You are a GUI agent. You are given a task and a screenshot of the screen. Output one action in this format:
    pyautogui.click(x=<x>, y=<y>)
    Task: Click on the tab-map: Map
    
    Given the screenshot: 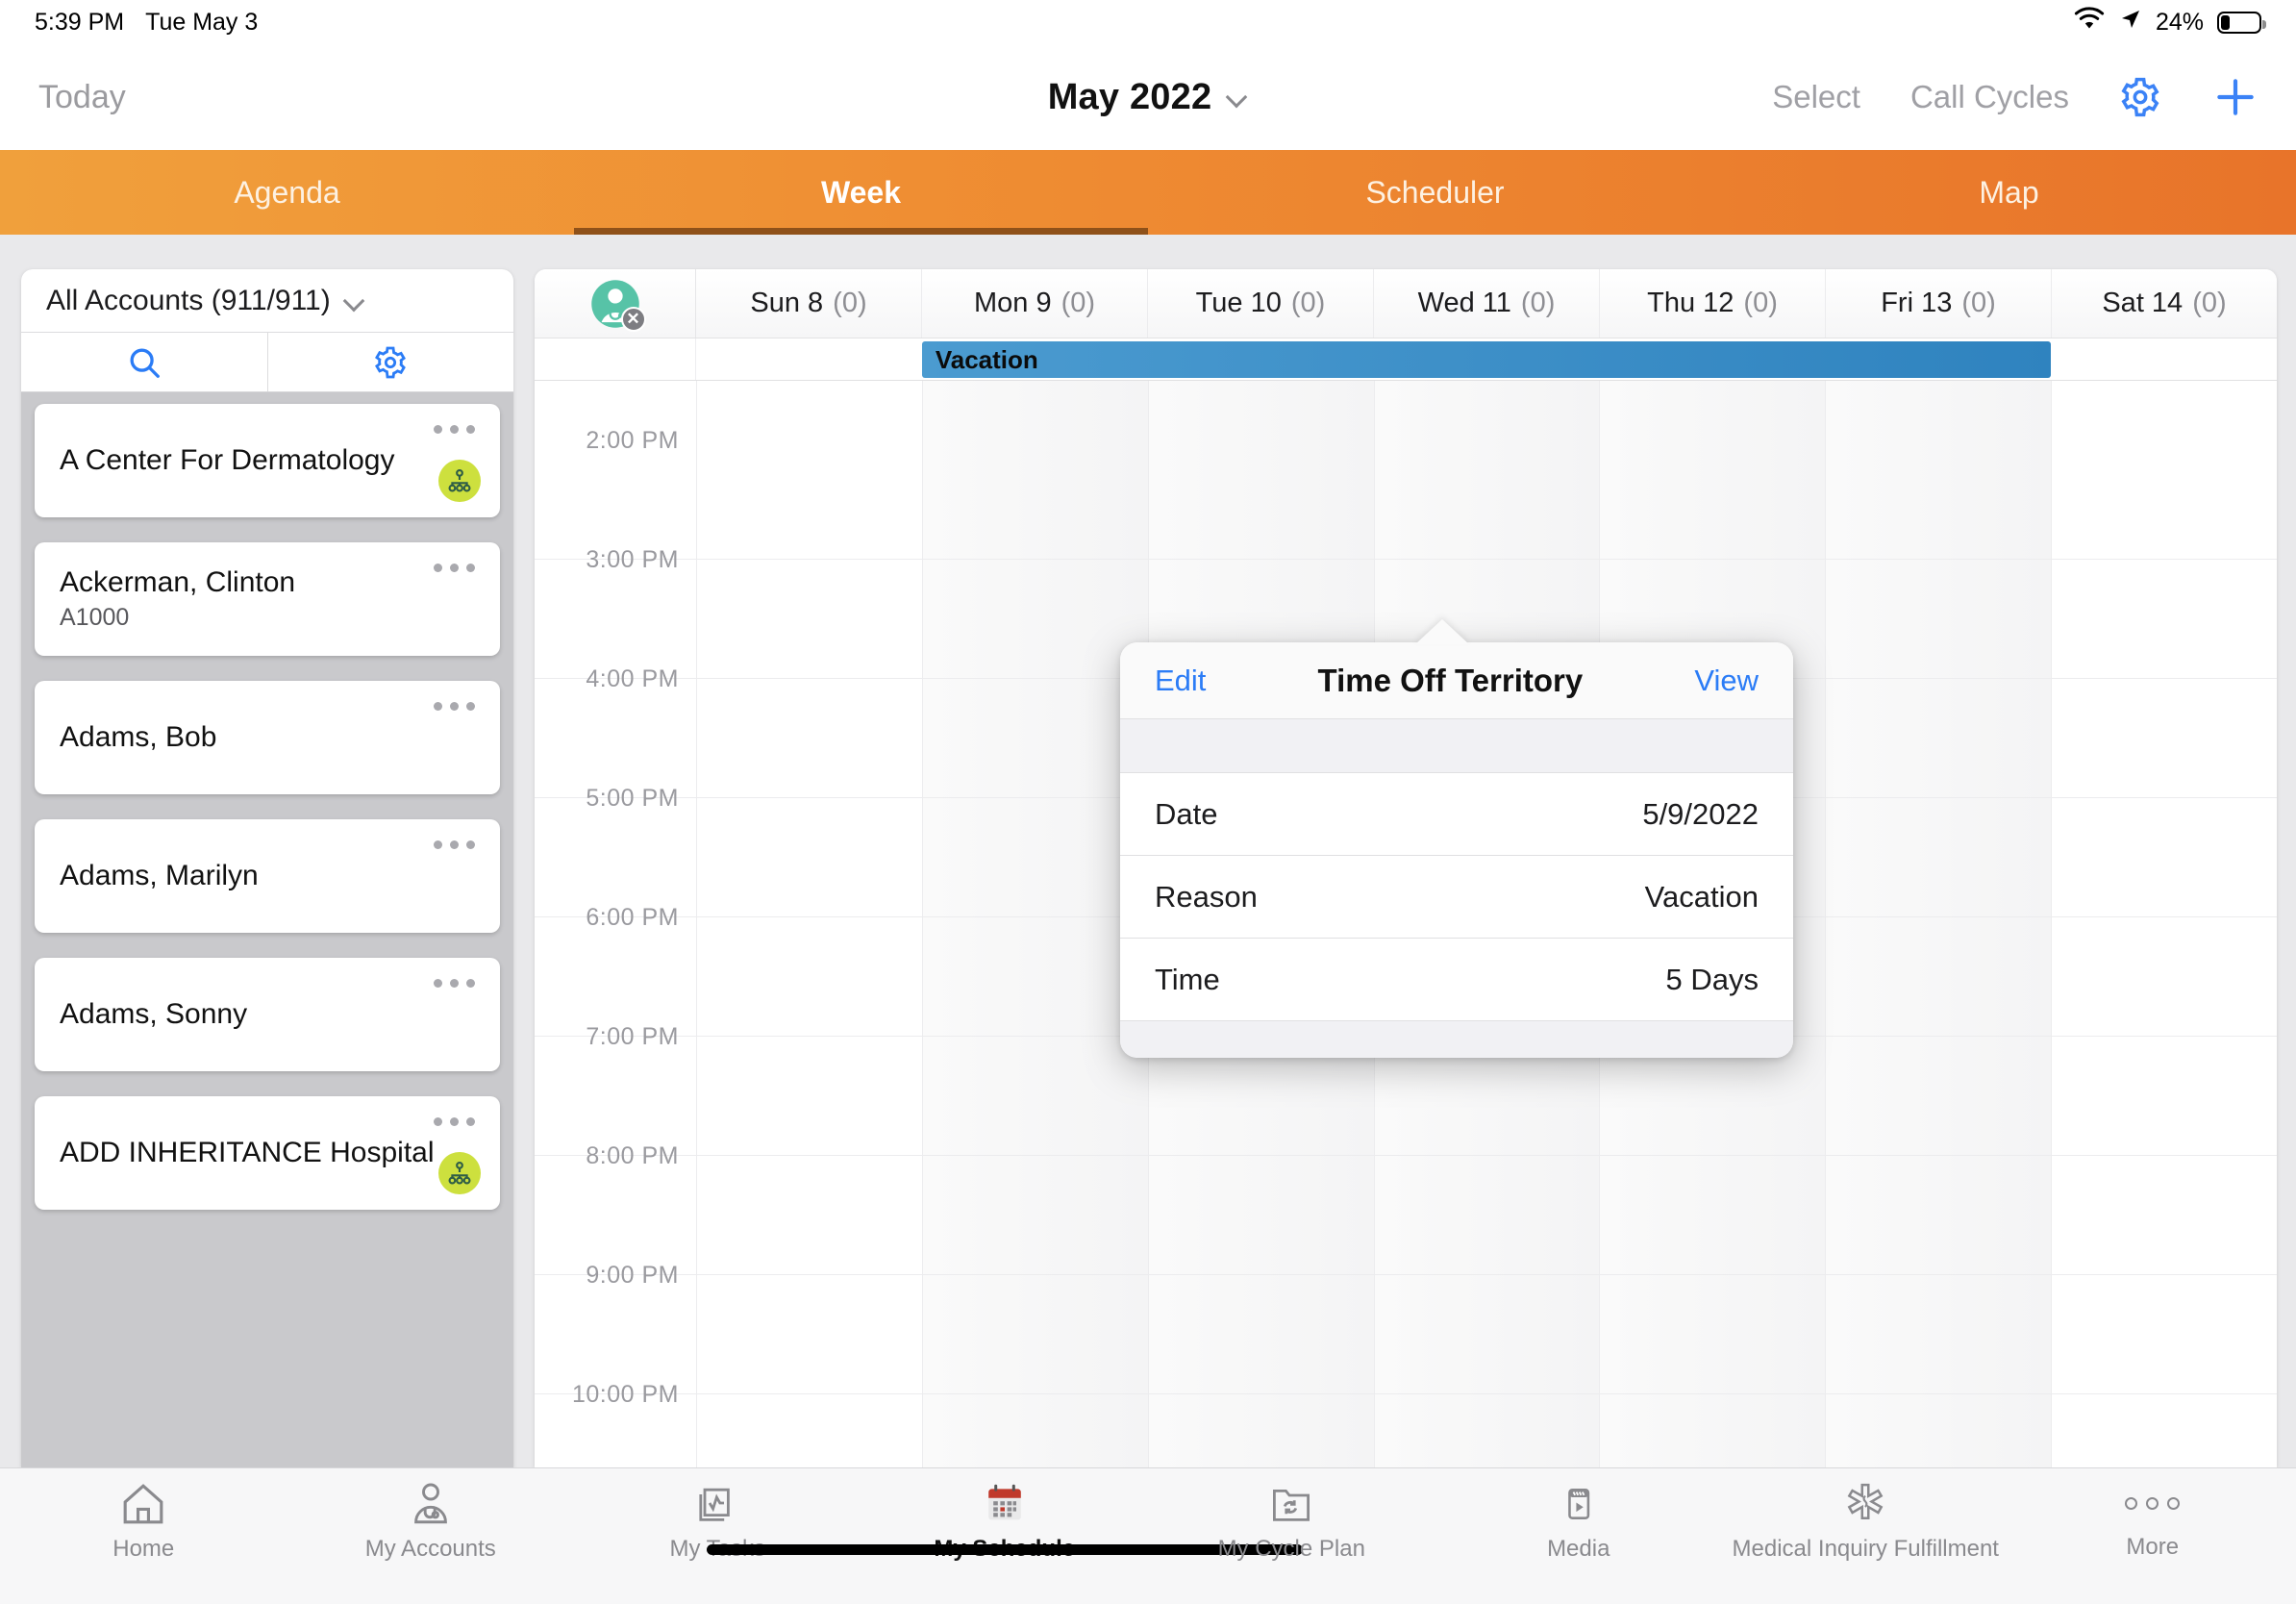 What is the action you would take?
    pyautogui.click(x=2009, y=192)
    